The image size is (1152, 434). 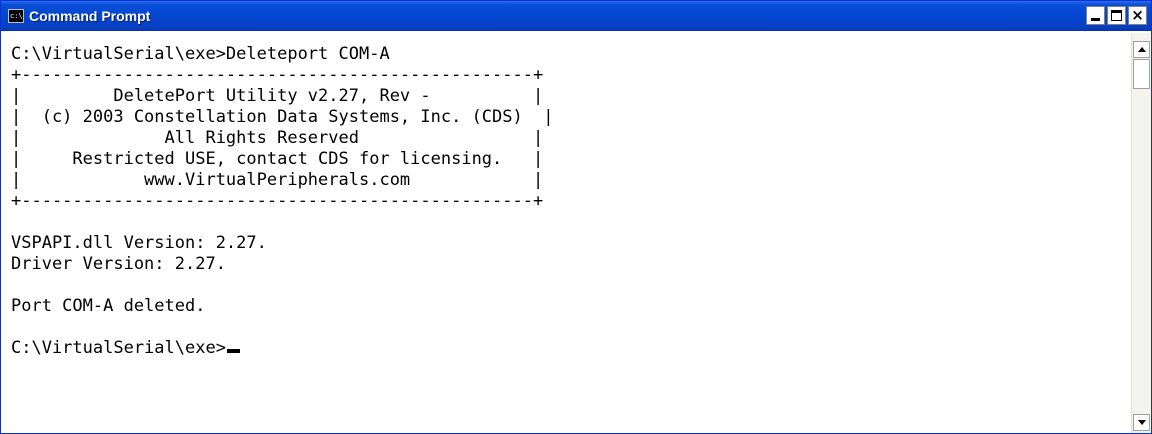 I want to click on scroll-down-button, so click(x=1141, y=422).